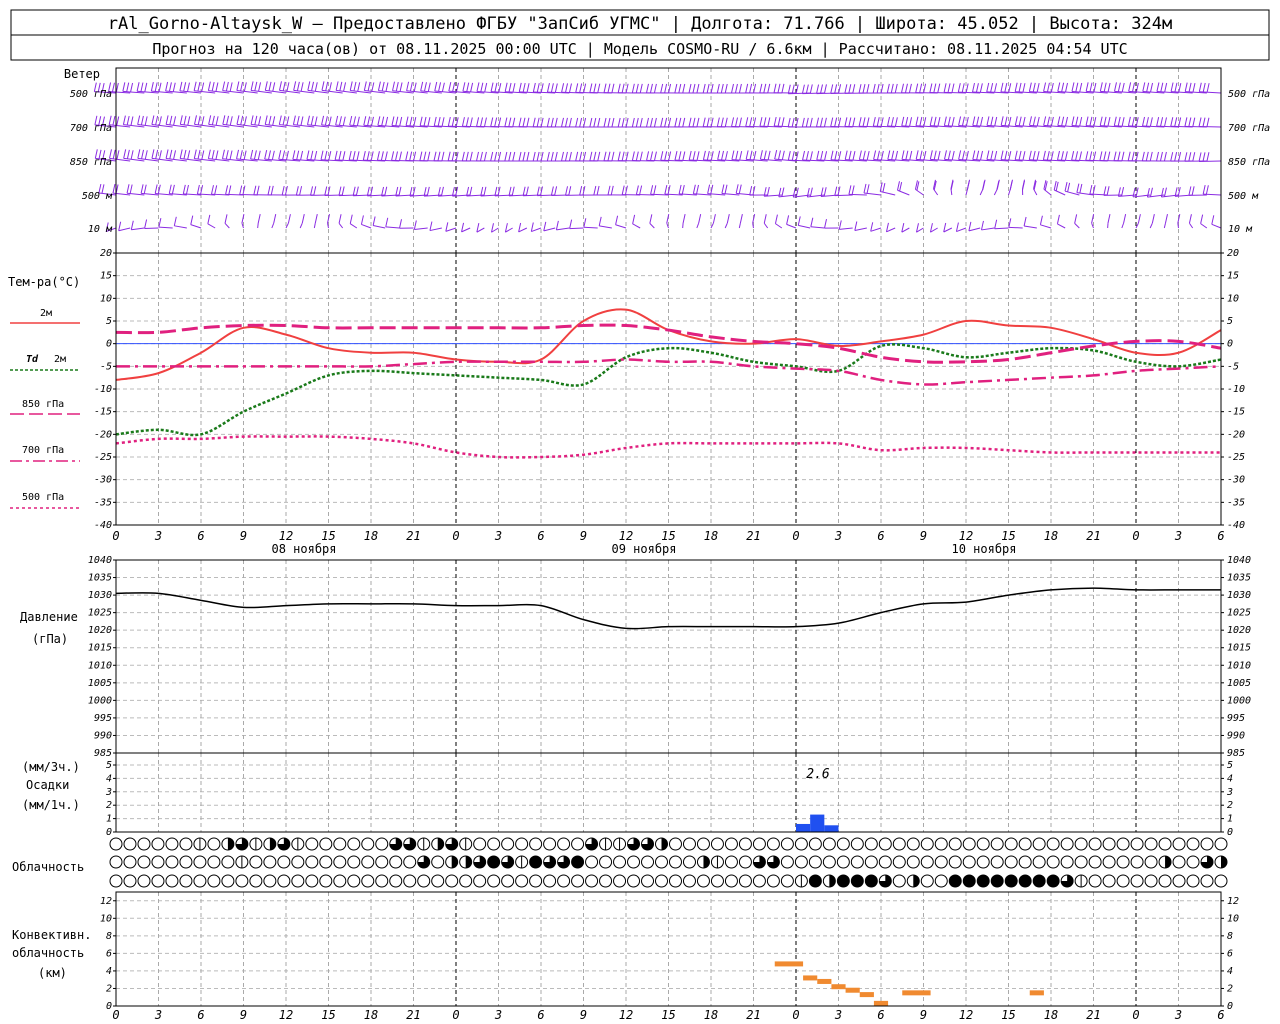  What do you see at coordinates (158, 536) in the screenshot?
I see `temp-xtick: 3` at bounding box center [158, 536].